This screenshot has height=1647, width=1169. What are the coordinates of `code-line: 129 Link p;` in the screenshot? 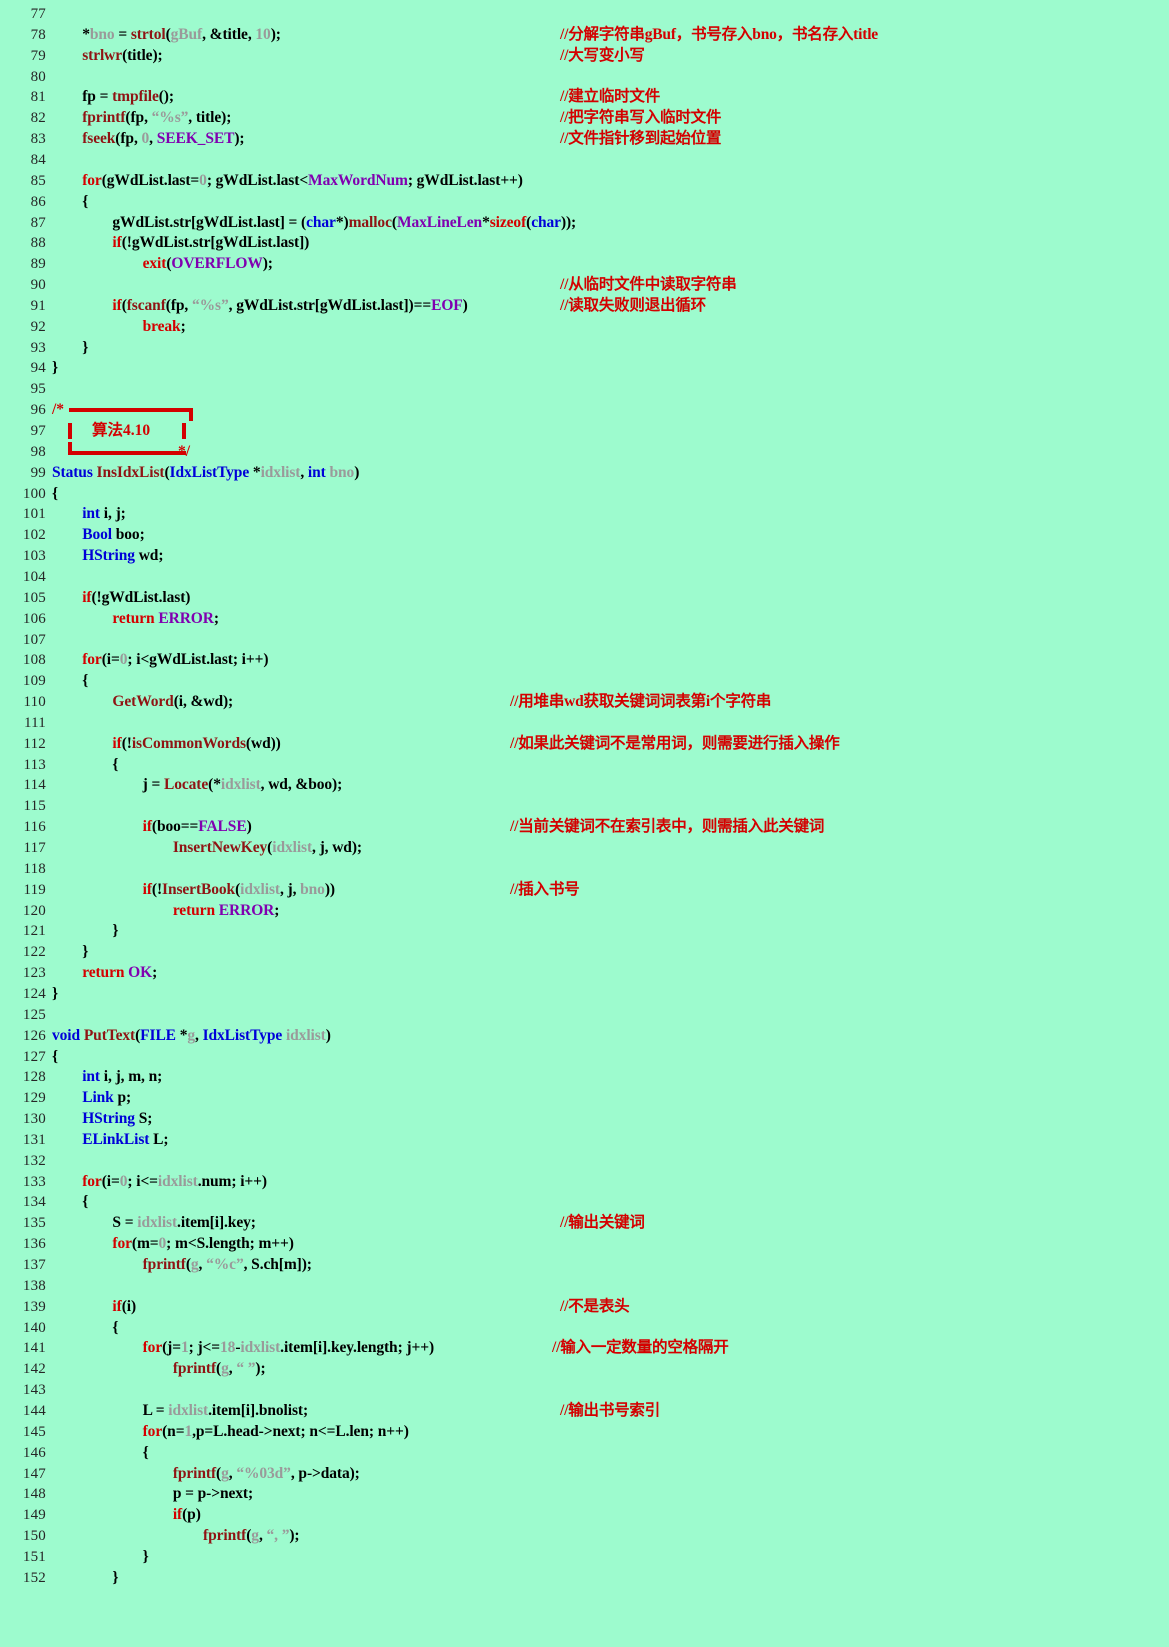 It's located at (584, 1098).